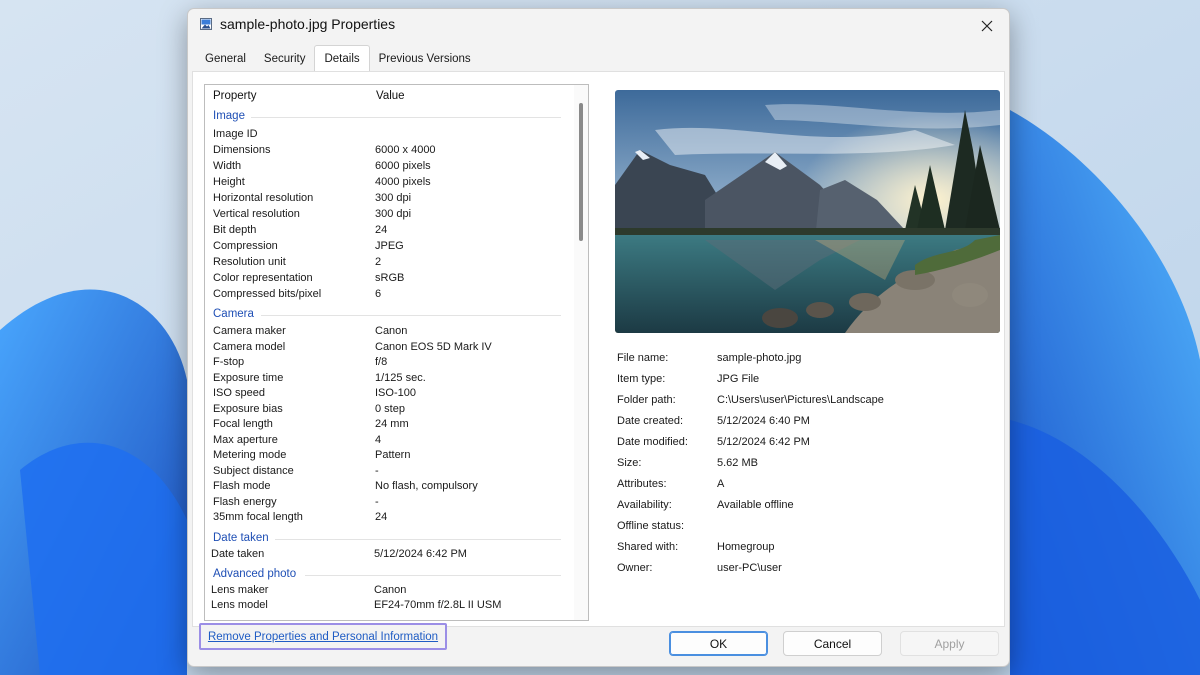  What do you see at coordinates (713, 421) in the screenshot?
I see `info-row: Date created: 5/12/2024 6:40 PM` at bounding box center [713, 421].